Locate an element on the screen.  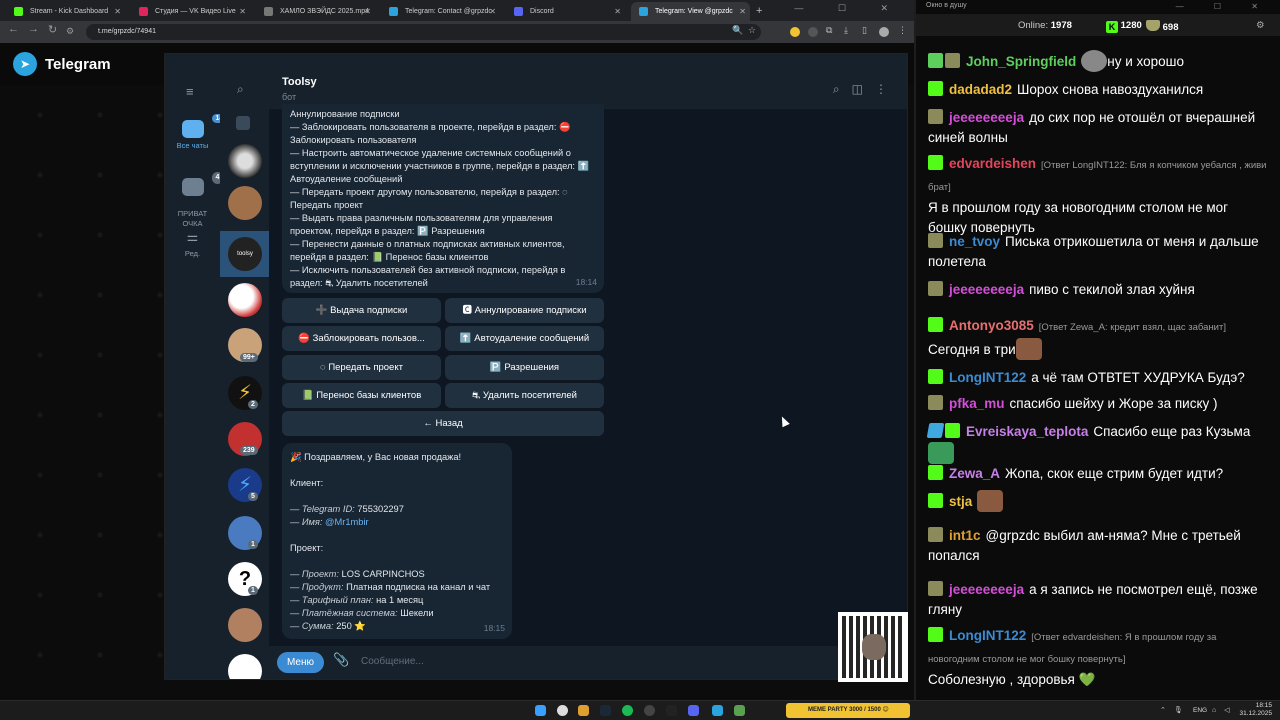
chat-message: pfka_mu спасибо шейху и Жоре за писку ) is located at coordinates (1098, 404).